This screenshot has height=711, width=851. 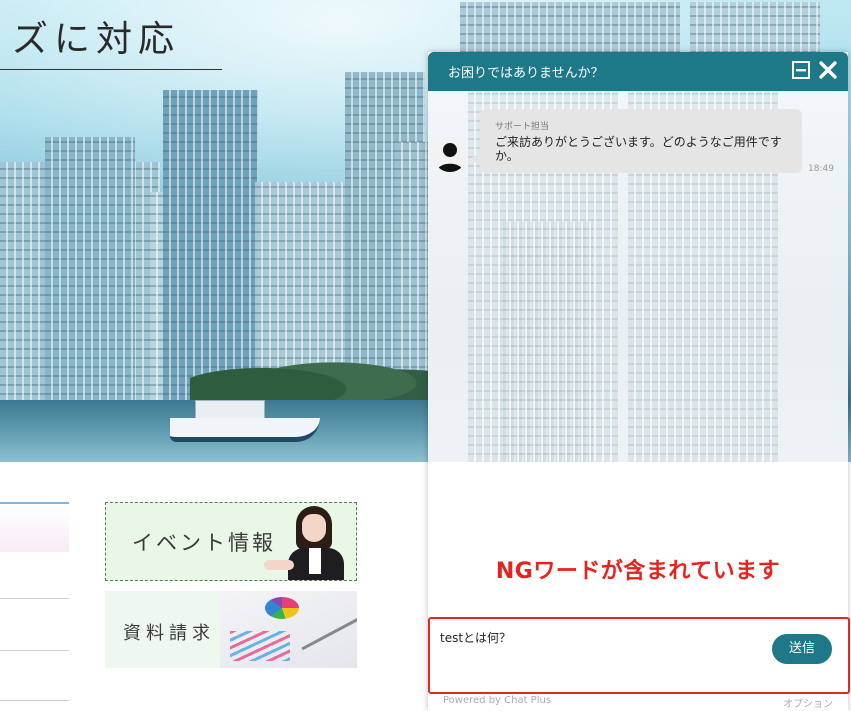 I want to click on chat-title: お困りではありませんか？, so click(x=526, y=73).